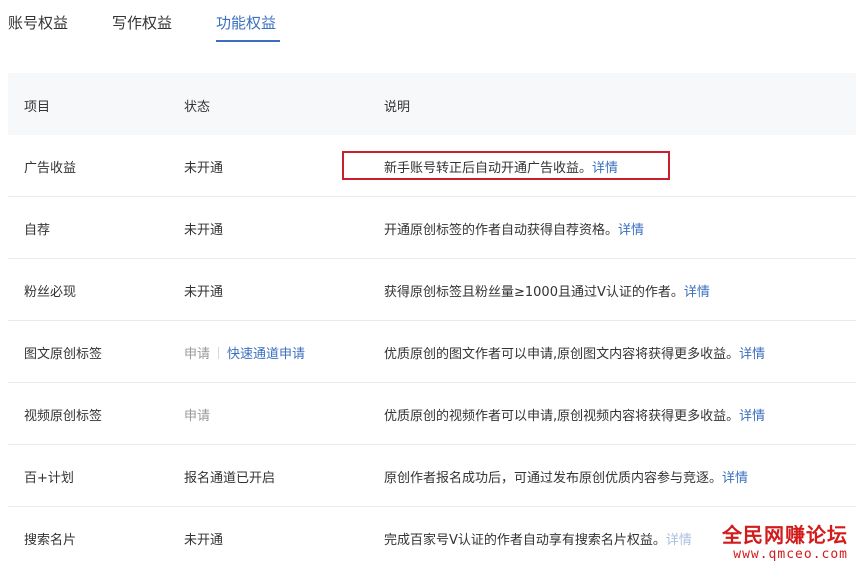 This screenshot has width=856, height=569. What do you see at coordinates (525, 540) in the screenshot?
I see `description-text: 完成百家号V认证的作者自动享有搜索名片权益。` at bounding box center [525, 540].